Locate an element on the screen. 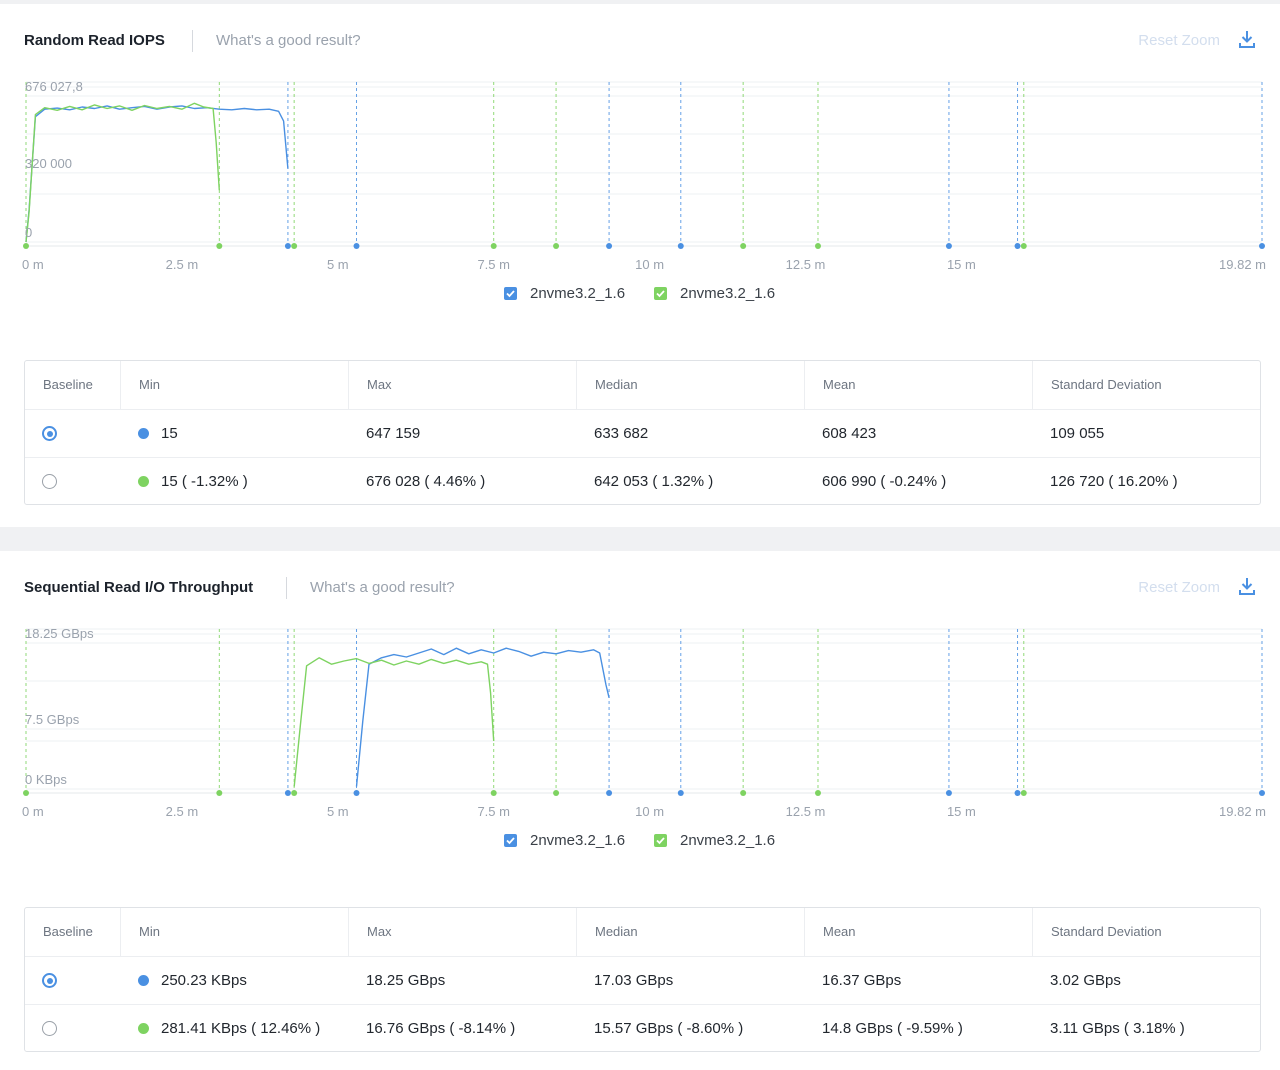 Image resolution: width=1280 pixels, height=1070 pixels. panel-title: Sequential Read I/O Throughput is located at coordinates (139, 587).